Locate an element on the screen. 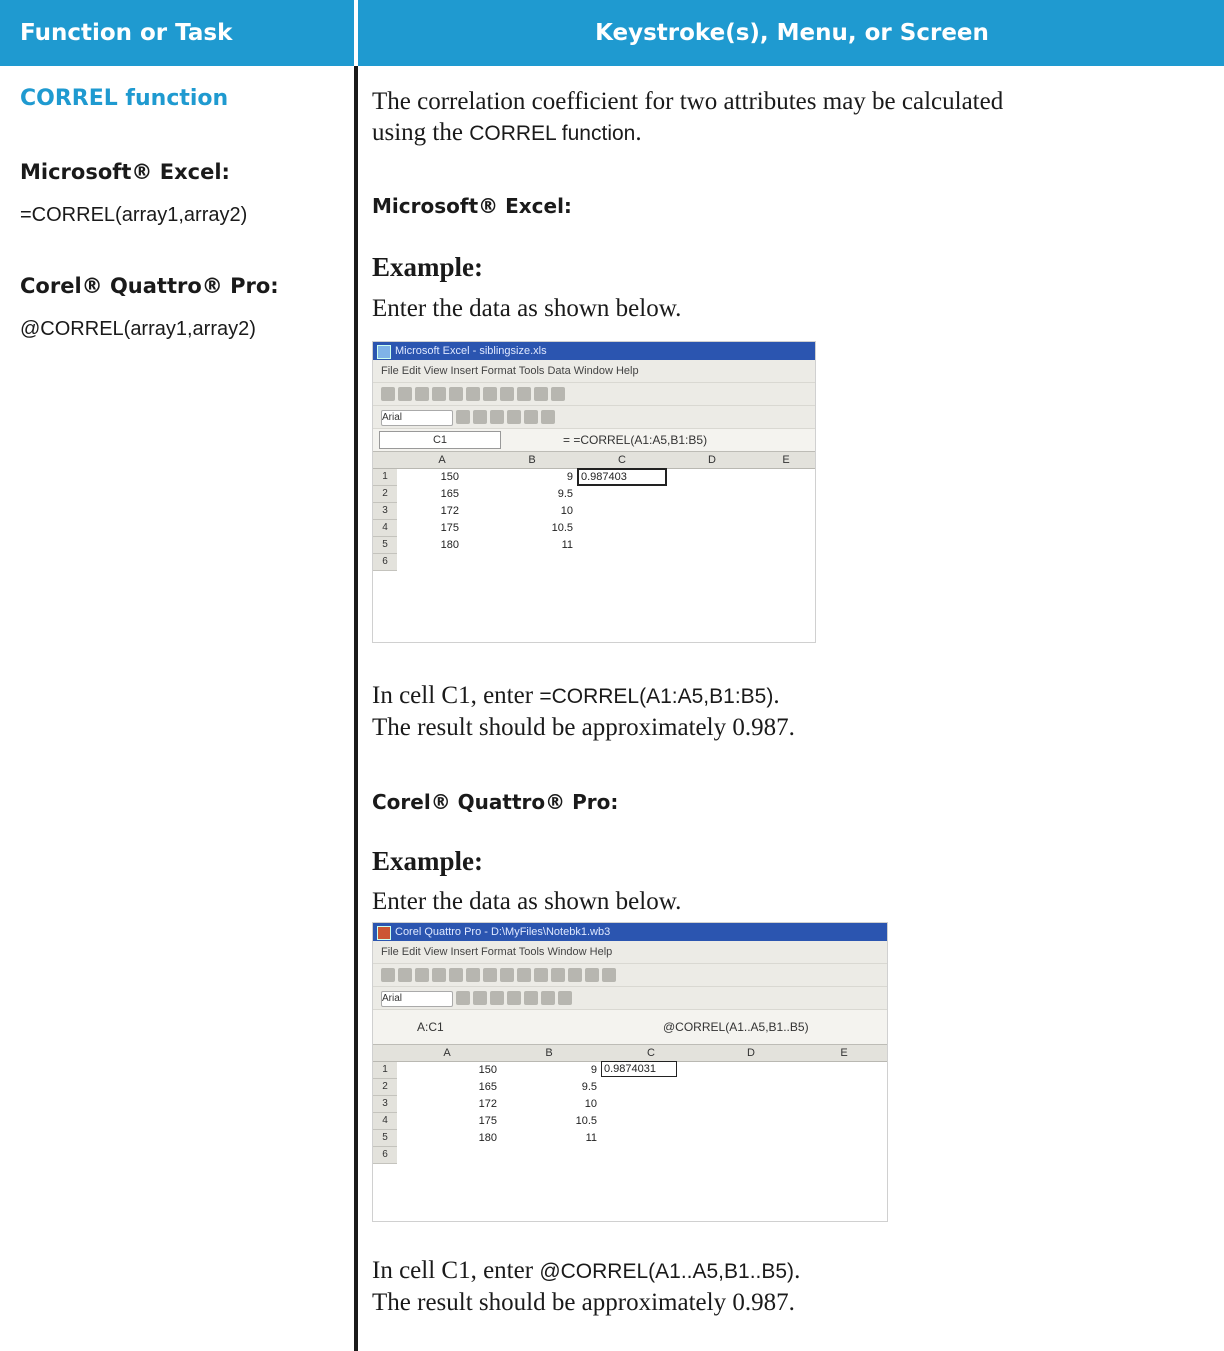 The width and height of the screenshot is (1224, 1351). quattro-cell: 10.5 is located at coordinates (586, 1121).